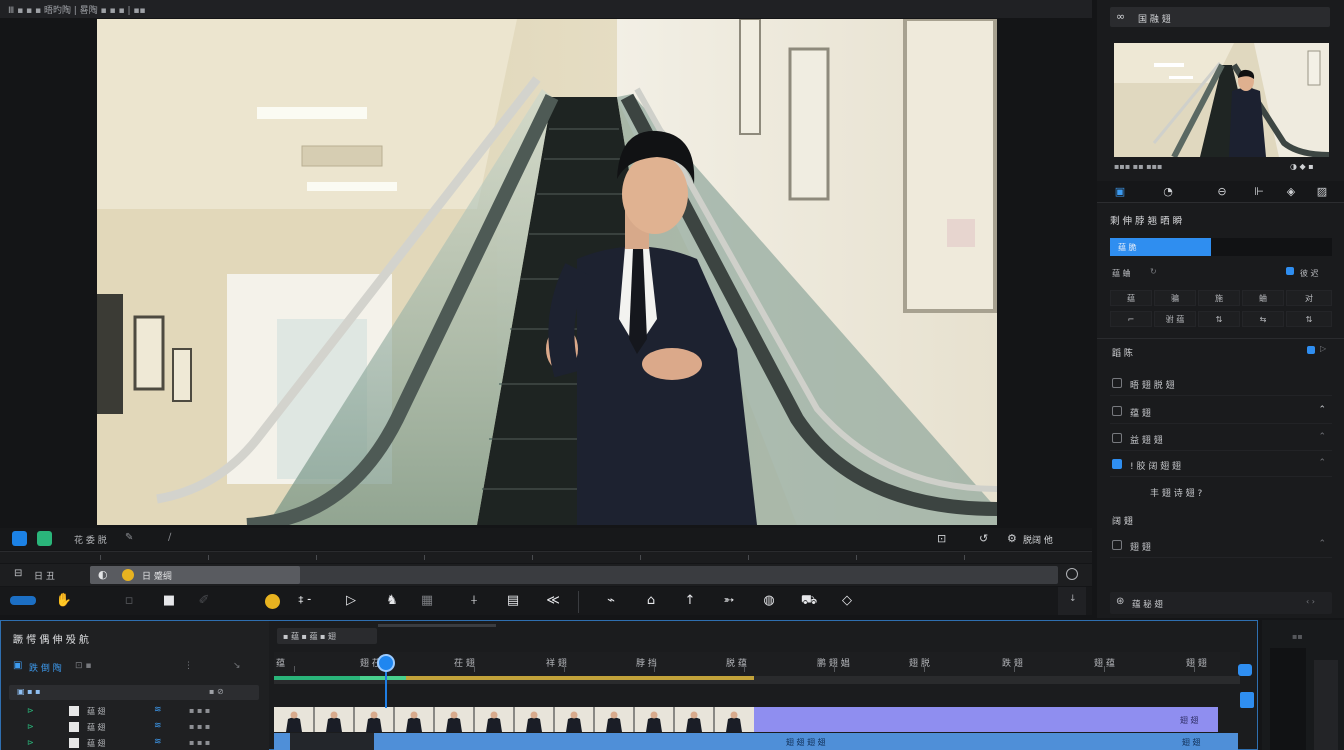 This screenshot has width=1344, height=750. What do you see at coordinates (1219, 319) in the screenshot?
I see `grid-button-8: ⇅` at bounding box center [1219, 319].